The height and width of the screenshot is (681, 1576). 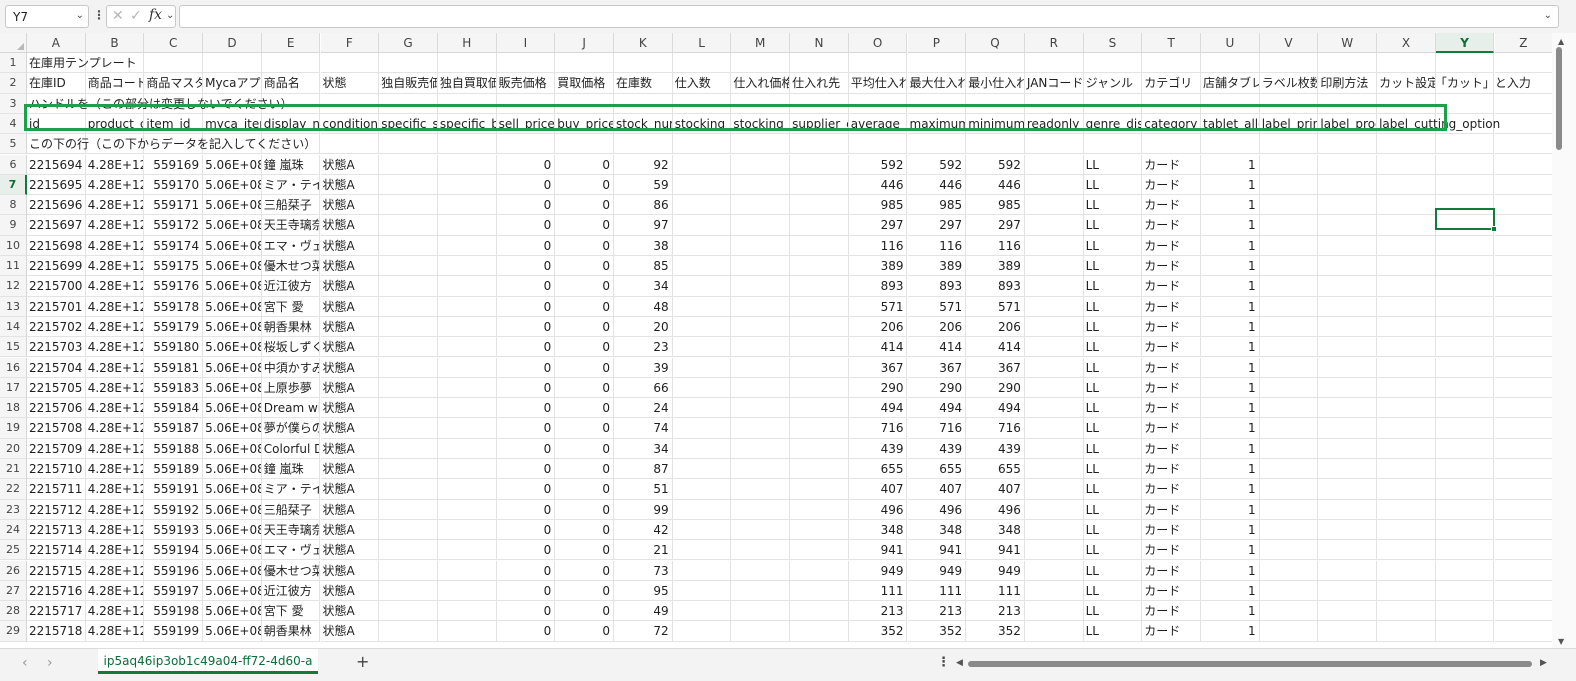 I want to click on column-header-t: T, so click(x=1171, y=43).